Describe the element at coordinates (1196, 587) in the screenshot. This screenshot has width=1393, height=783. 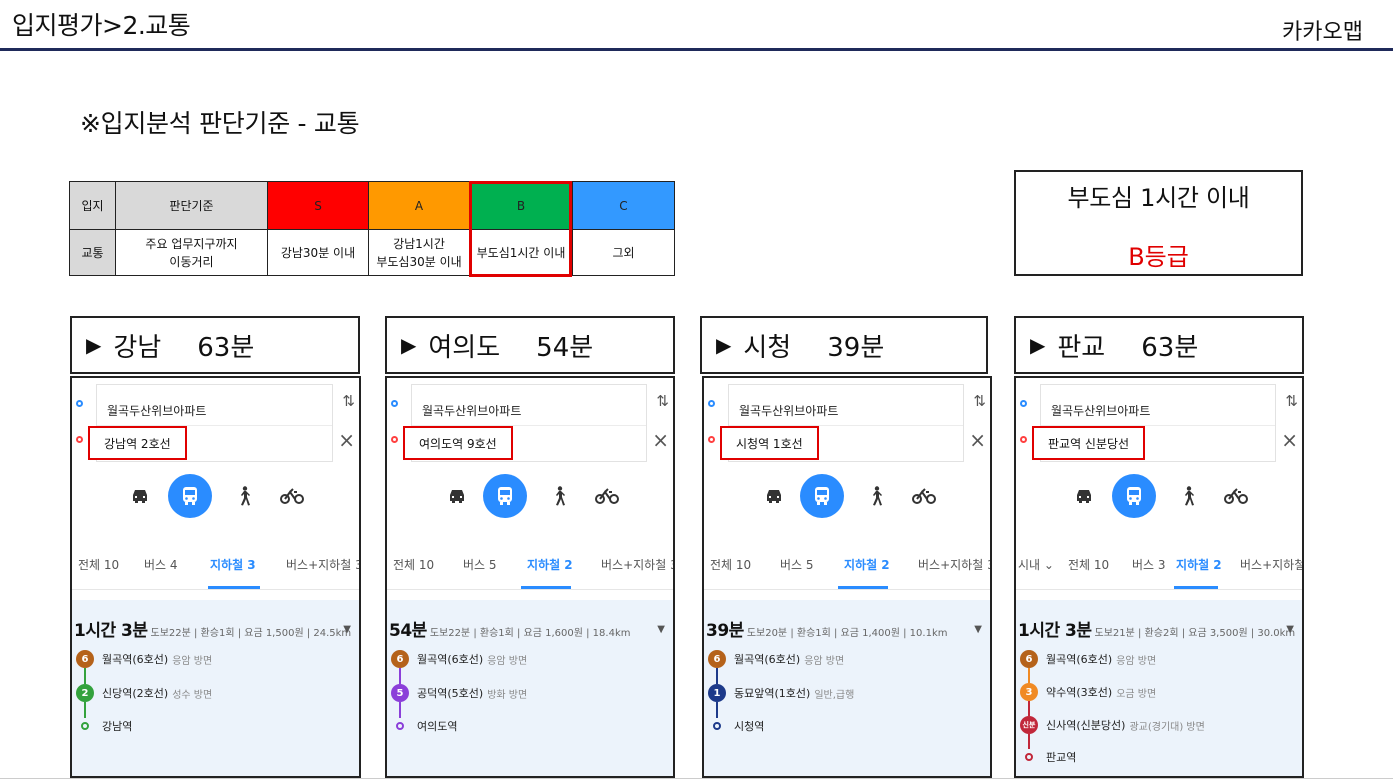
I see `active-tab-indicator` at that location.